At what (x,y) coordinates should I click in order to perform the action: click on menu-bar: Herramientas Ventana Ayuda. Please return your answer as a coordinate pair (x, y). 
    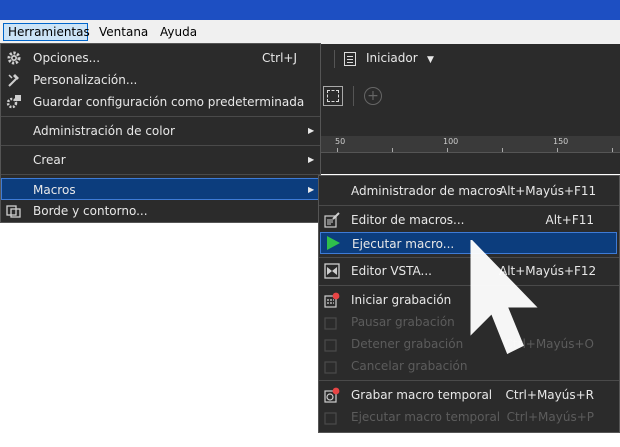
    Looking at the image, I should click on (310, 32).